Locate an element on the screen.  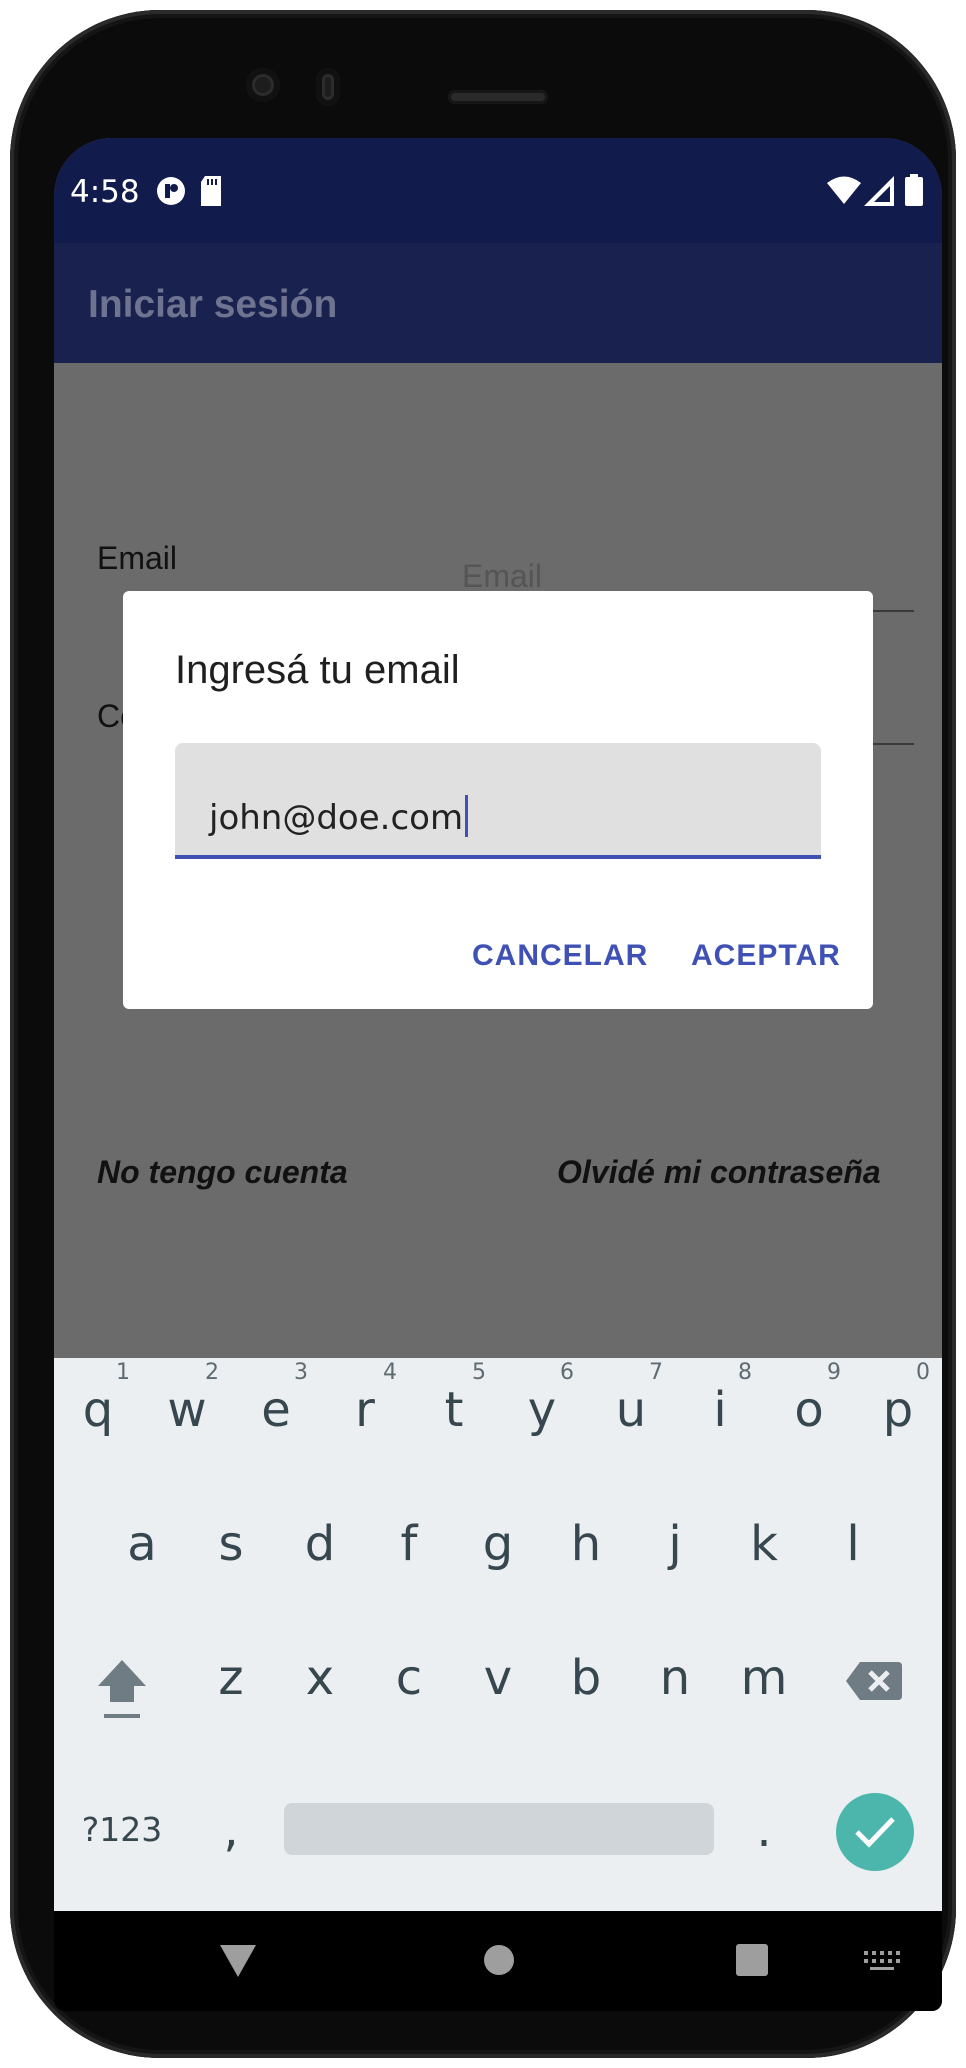
key-period: . is located at coordinates (764, 1828).